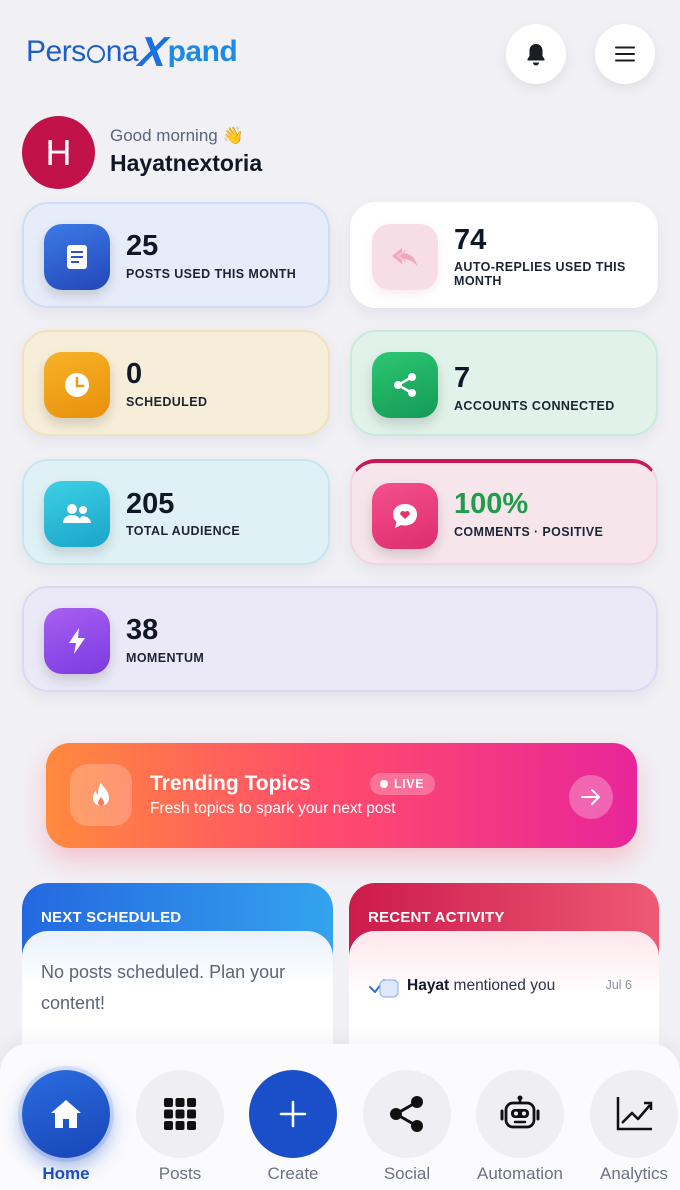 This screenshot has width=680, height=1190. What do you see at coordinates (403, 784) in the screenshot?
I see `live-badge: LIVE` at bounding box center [403, 784].